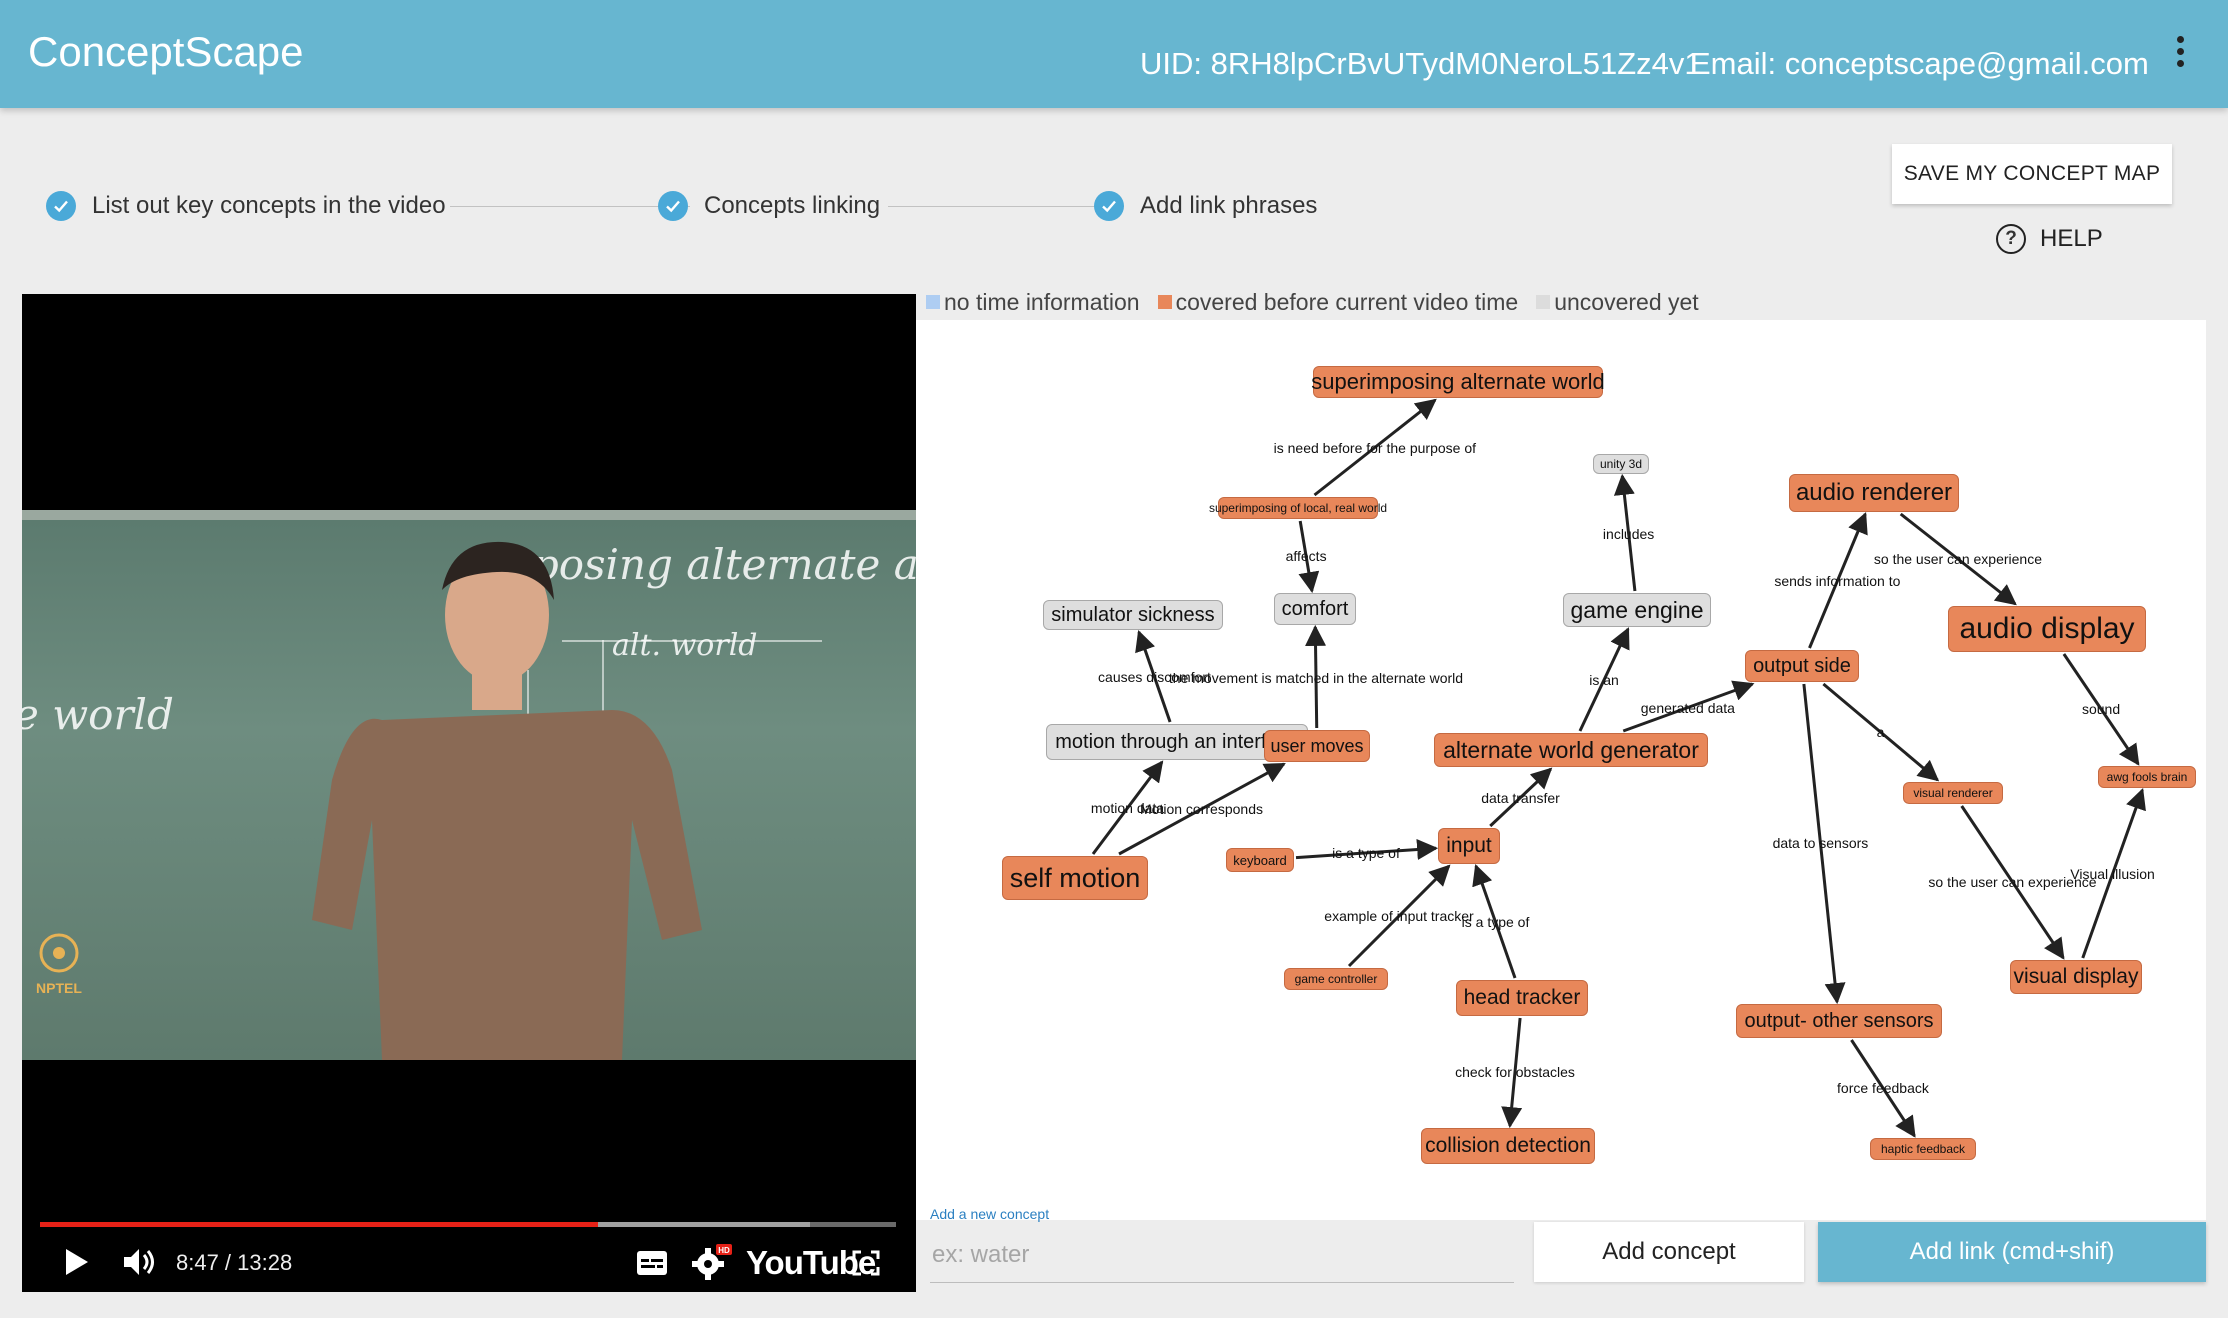 The height and width of the screenshot is (1318, 2228). Describe the element at coordinates (652, 1263) in the screenshot. I see `captions-icon` at that location.